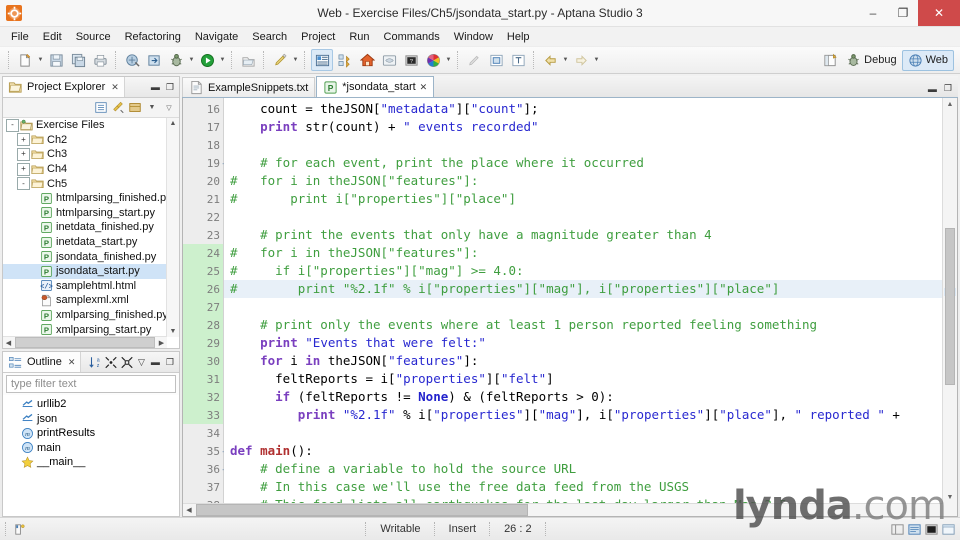 The height and width of the screenshot is (540, 960). Describe the element at coordinates (280, 60) in the screenshot. I see `search-button` at that location.